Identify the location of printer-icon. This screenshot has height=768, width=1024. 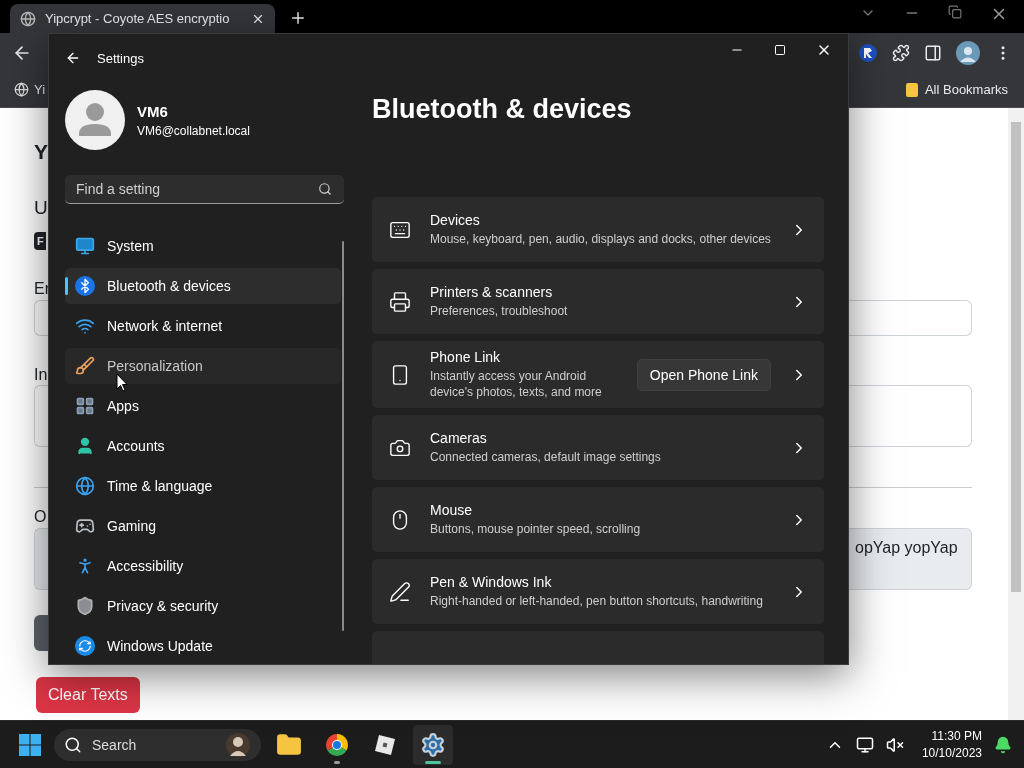
(400, 301).